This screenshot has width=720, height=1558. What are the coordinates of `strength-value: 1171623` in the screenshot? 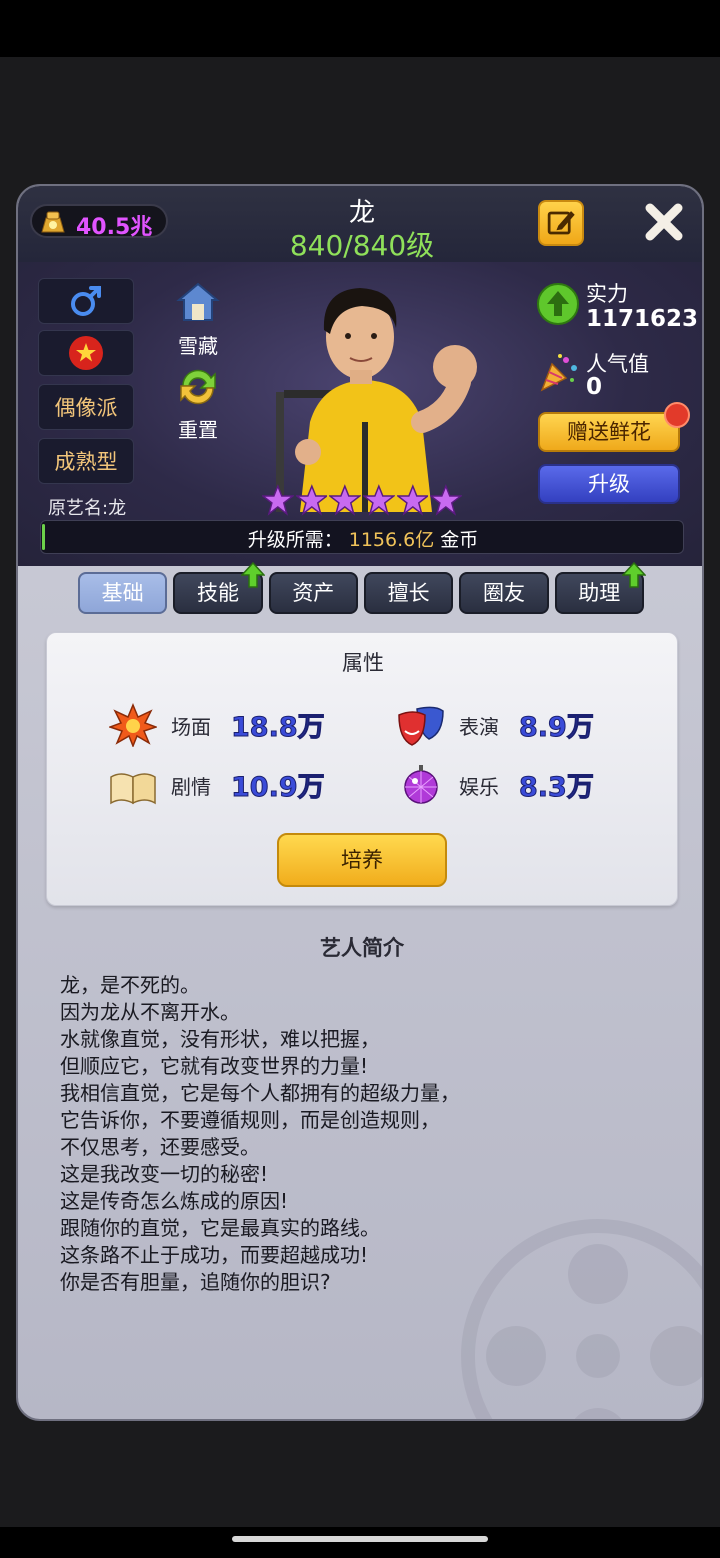 It's located at (642, 319).